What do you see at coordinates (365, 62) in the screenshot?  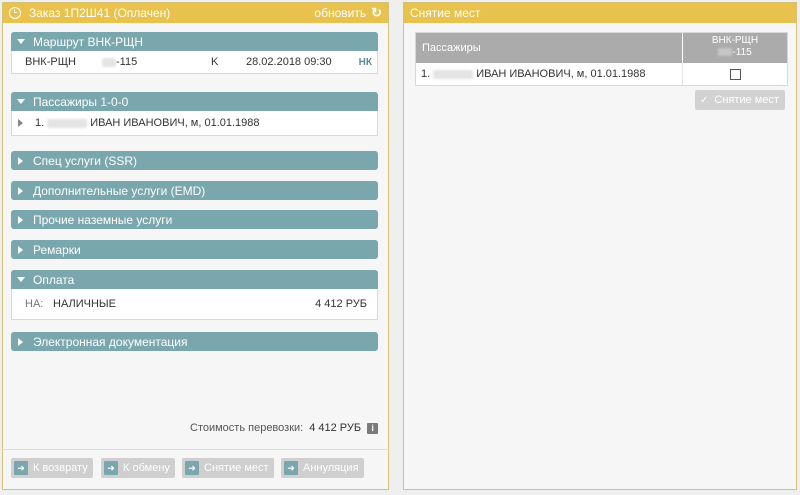 I see `segment-status: НК` at bounding box center [365, 62].